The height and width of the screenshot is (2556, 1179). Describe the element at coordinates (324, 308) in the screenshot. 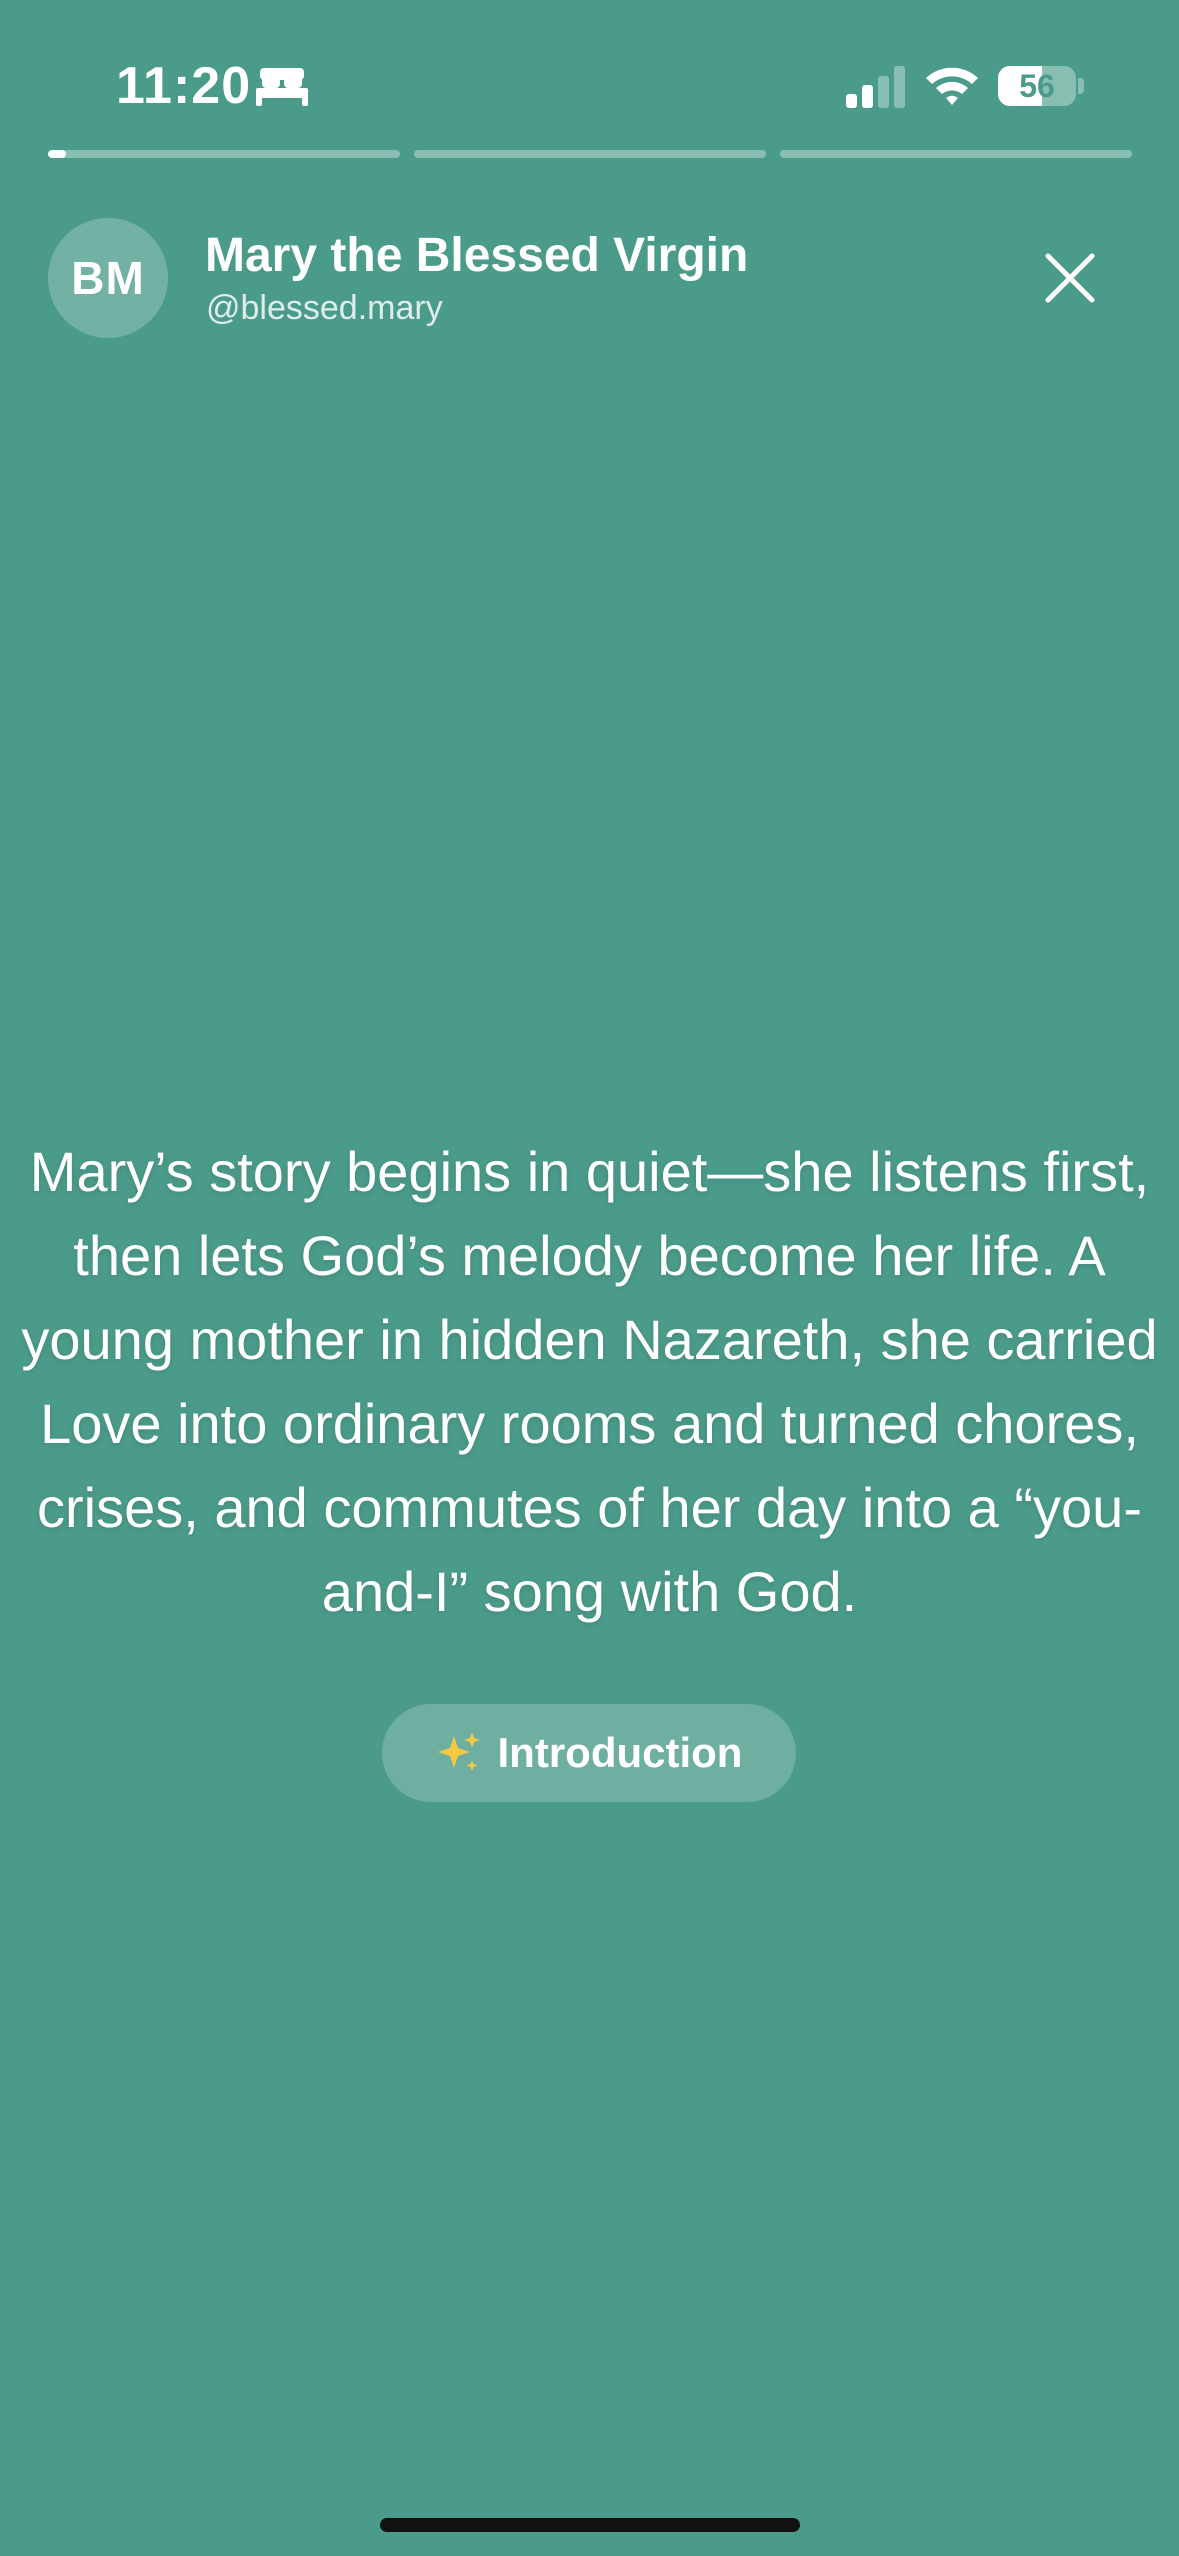

I see `profile-handle: @blessed.mary` at that location.